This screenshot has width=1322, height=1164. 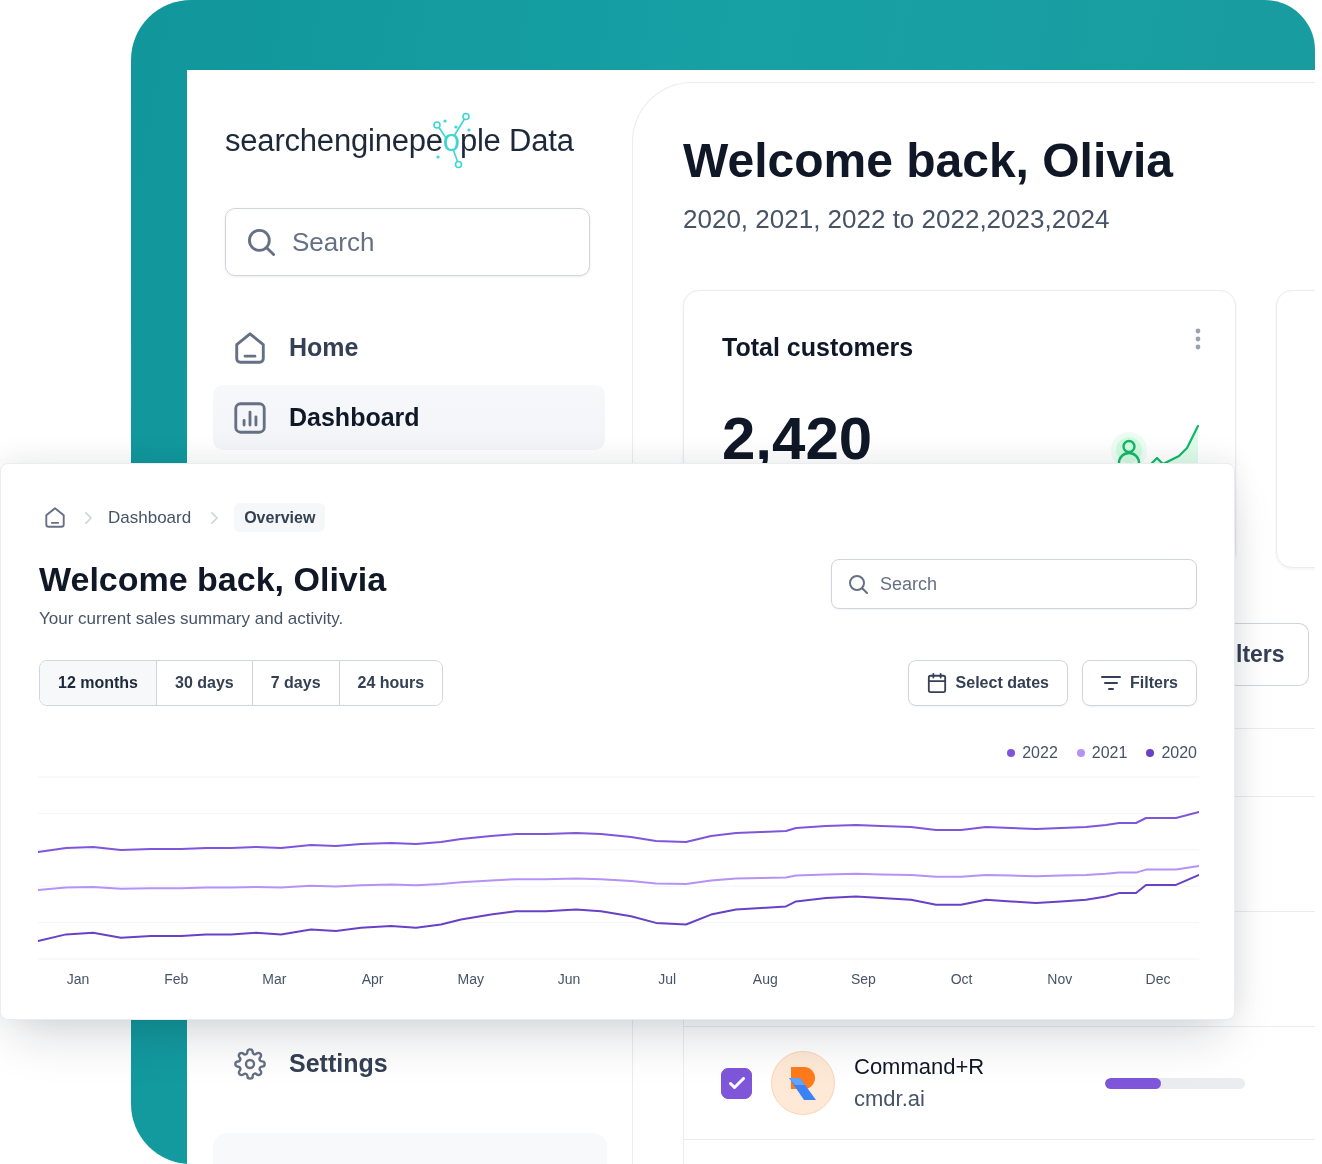 I want to click on filters-button: Filters, so click(x=1139, y=683).